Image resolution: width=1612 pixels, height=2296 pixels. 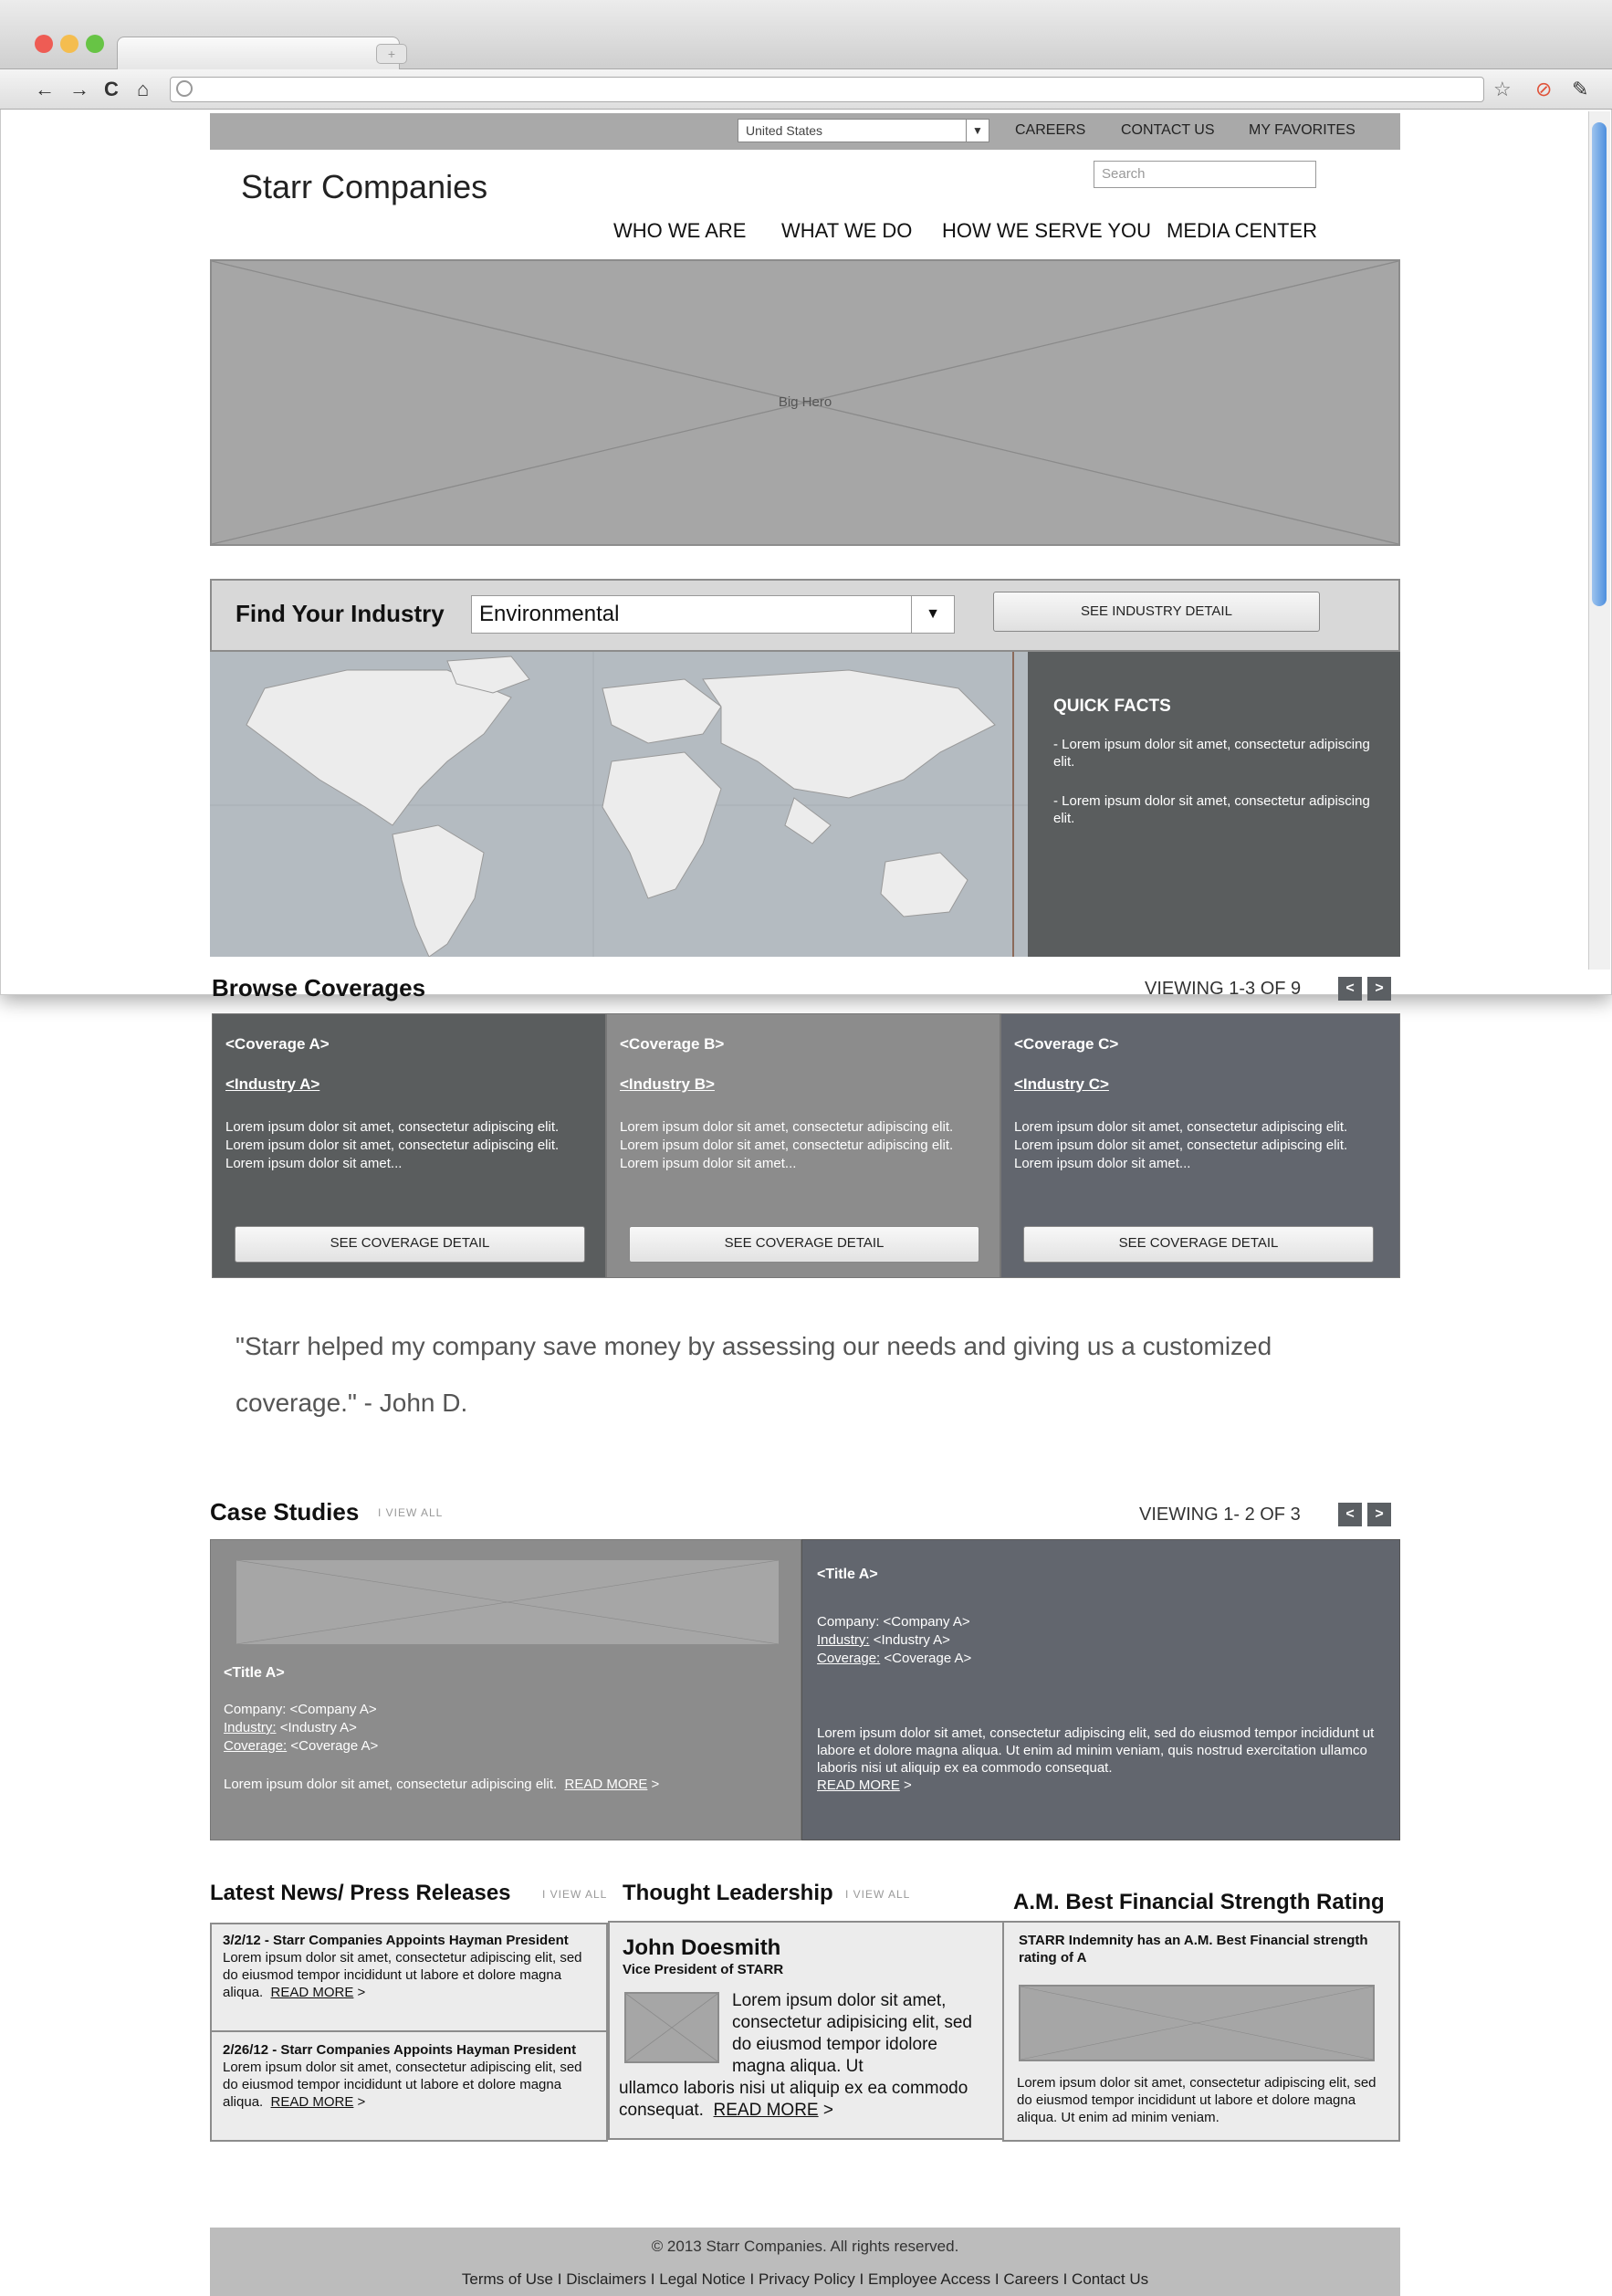 I want to click on news-view-all-link: I VIEW ALL, so click(x=574, y=1894).